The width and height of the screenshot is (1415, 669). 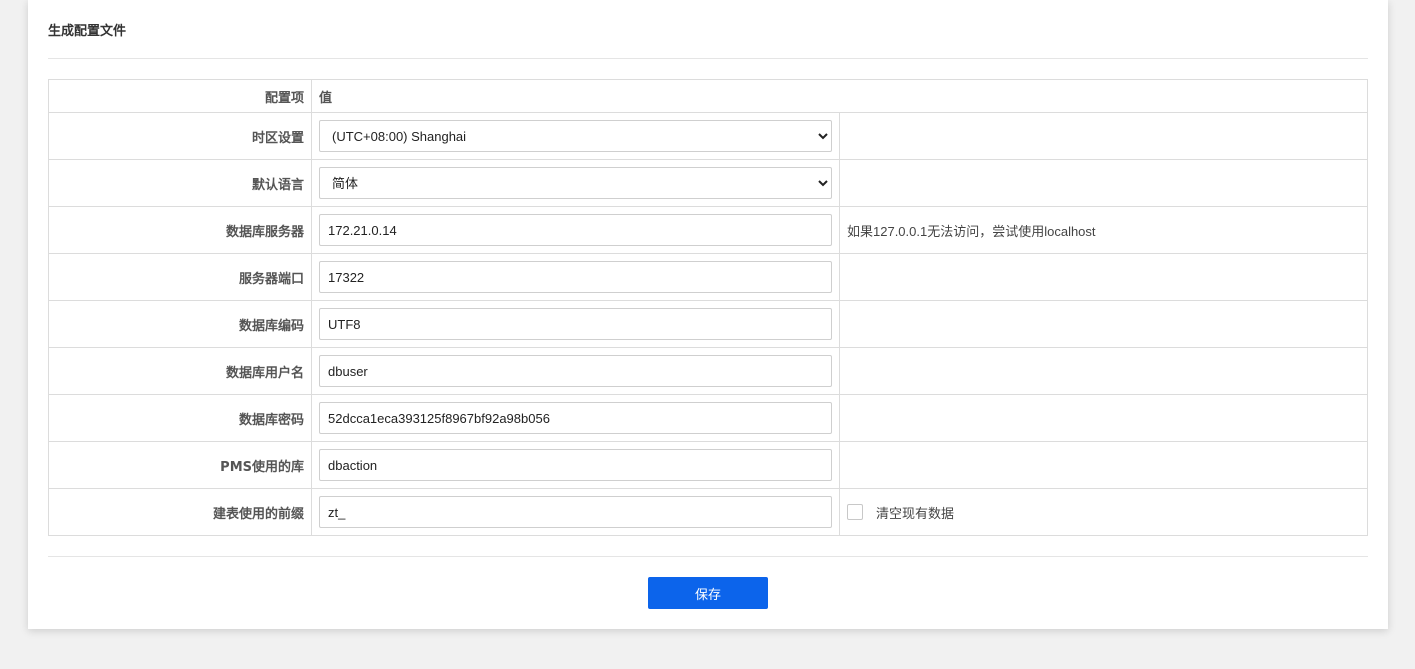 I want to click on table-row: 数据库密码, so click(x=708, y=418).